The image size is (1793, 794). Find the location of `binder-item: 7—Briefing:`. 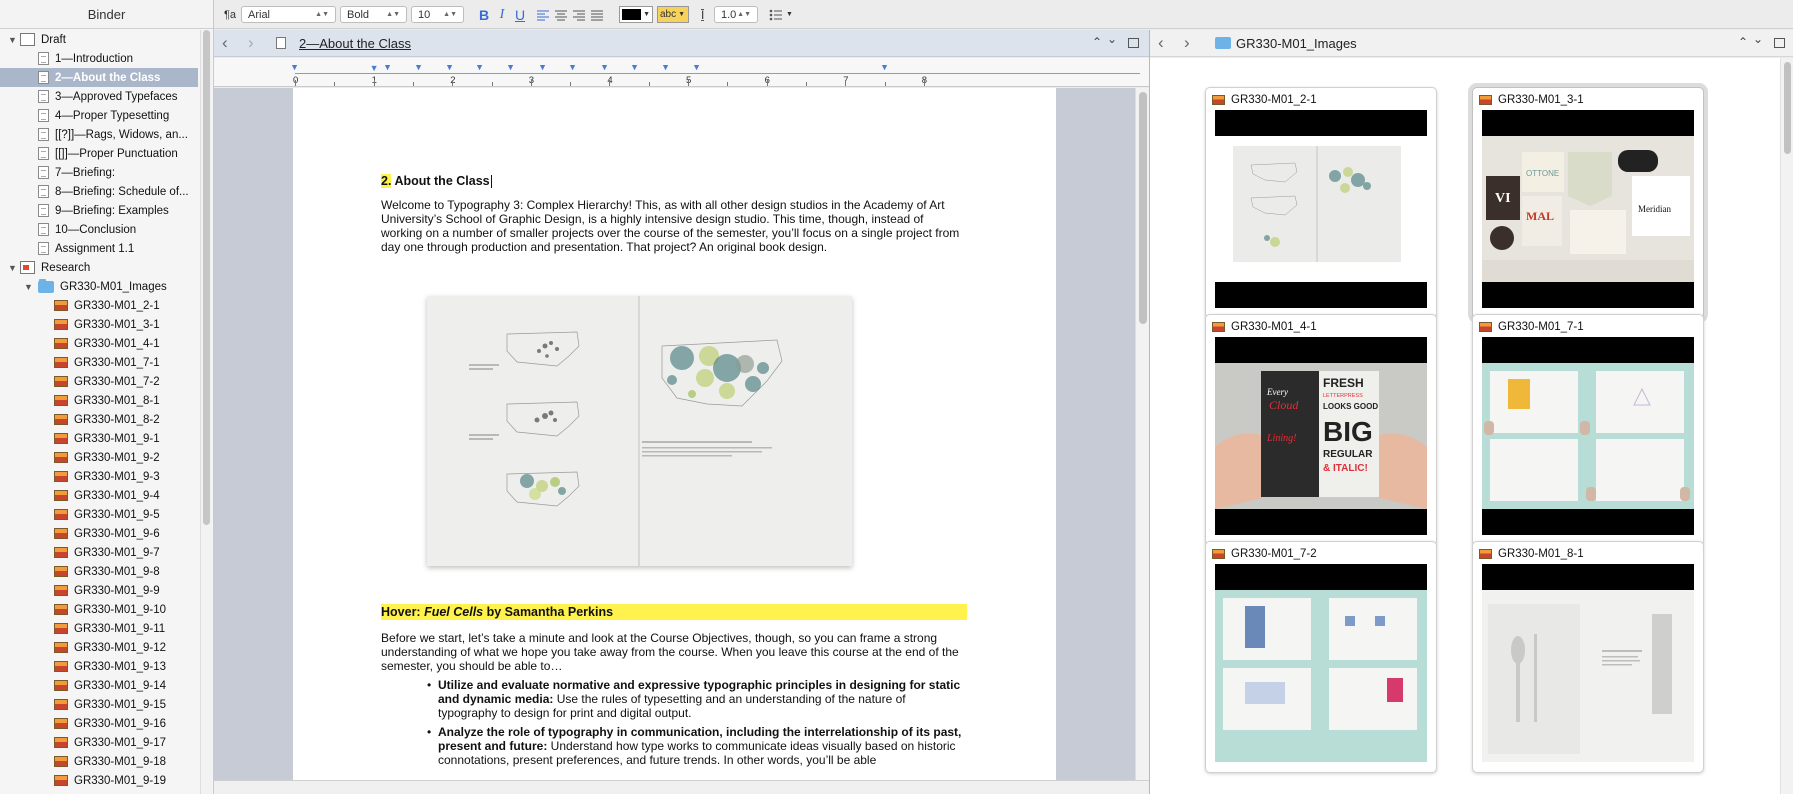

binder-item: 7—Briefing: is located at coordinates (99, 172).